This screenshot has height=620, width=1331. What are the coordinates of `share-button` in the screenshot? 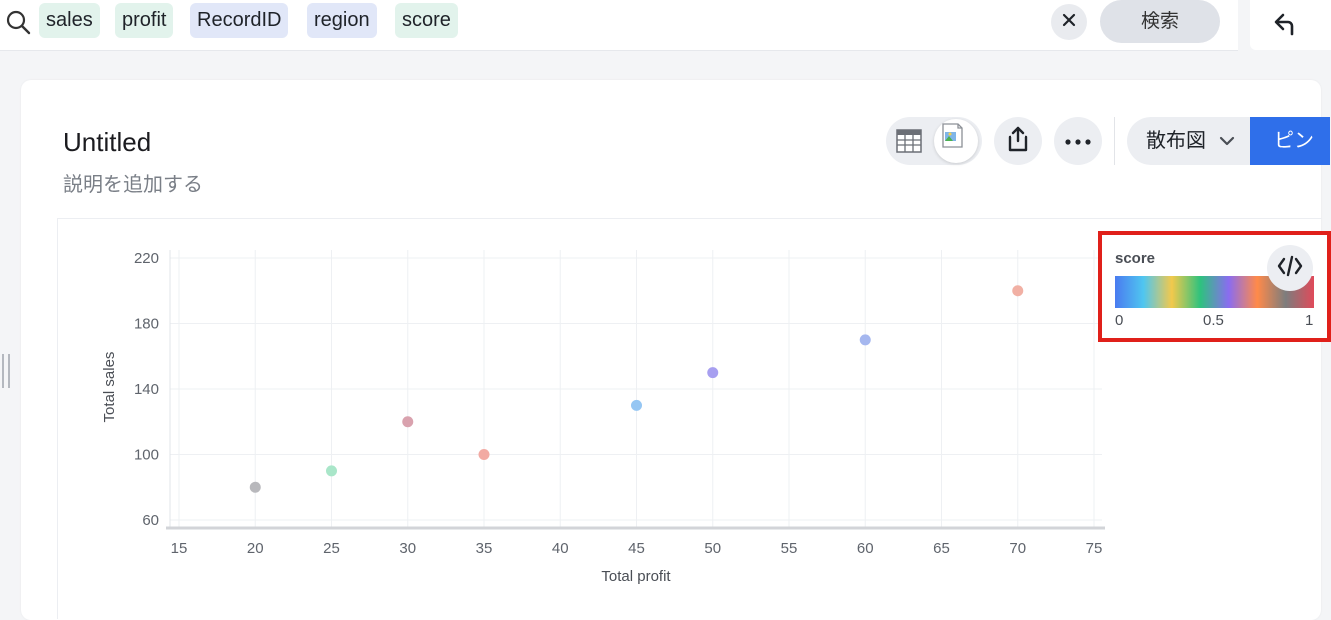 It's located at (1018, 141).